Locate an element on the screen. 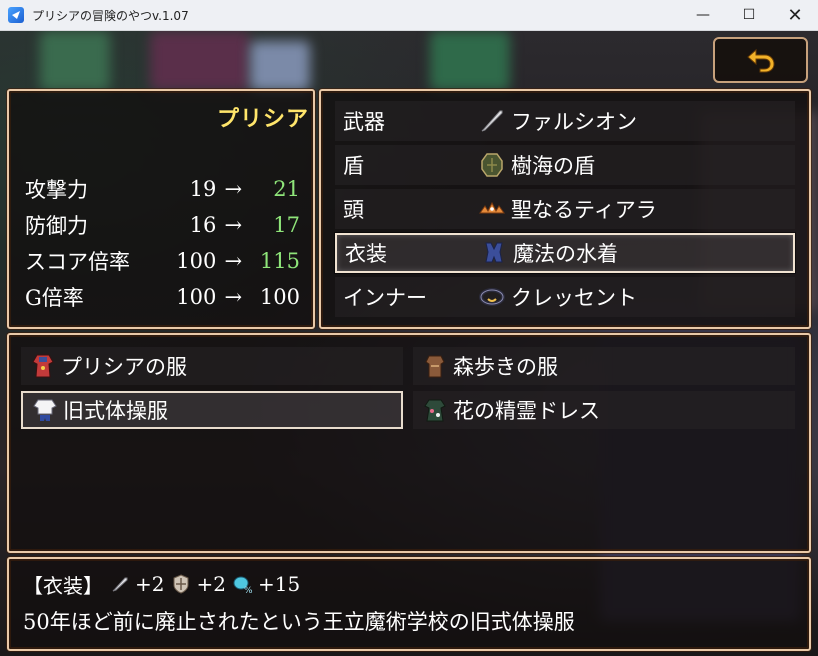  stat-row-gold-rate: G倍率 100 → 100 is located at coordinates (162, 297).